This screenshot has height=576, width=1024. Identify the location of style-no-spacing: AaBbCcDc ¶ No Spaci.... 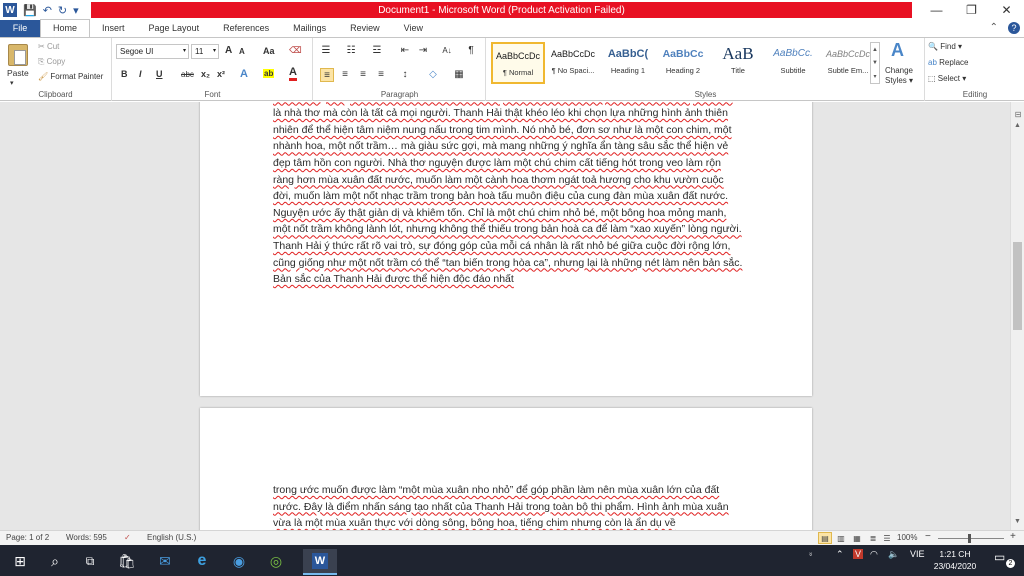
(573, 63).